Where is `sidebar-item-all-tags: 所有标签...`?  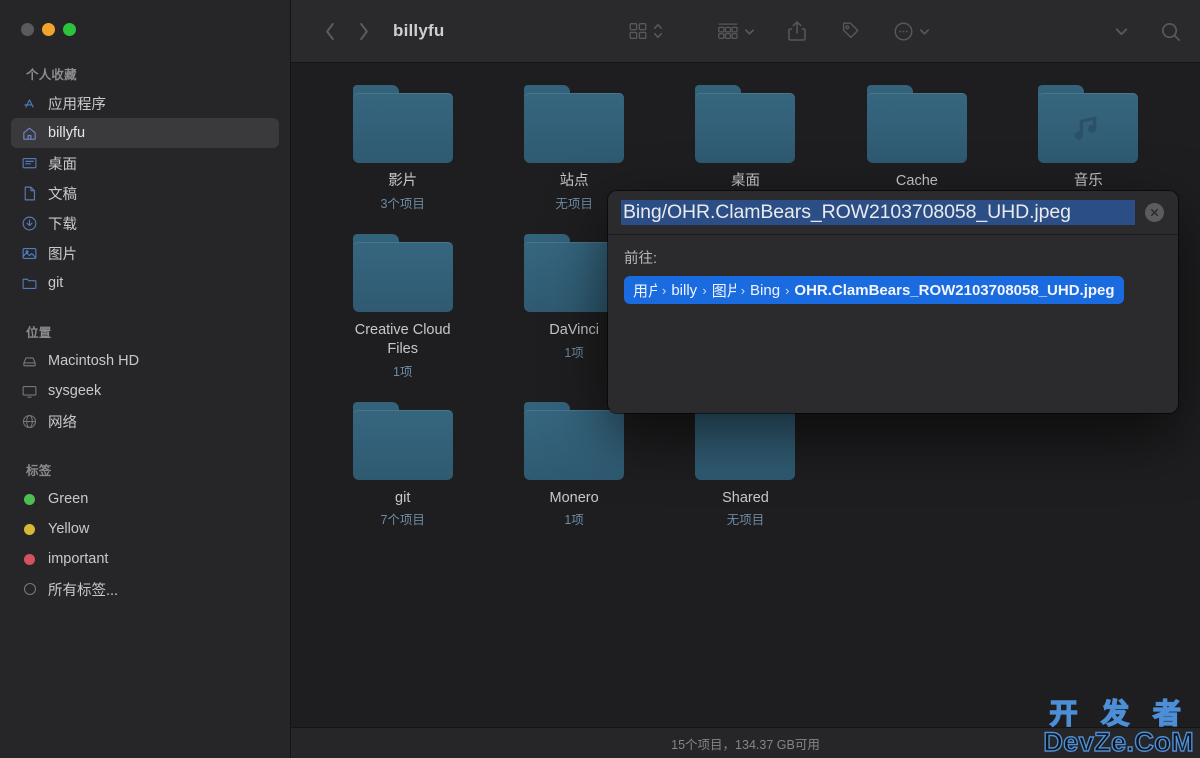
sidebar-item-all-tags: 所有标签... is located at coordinates (145, 589).